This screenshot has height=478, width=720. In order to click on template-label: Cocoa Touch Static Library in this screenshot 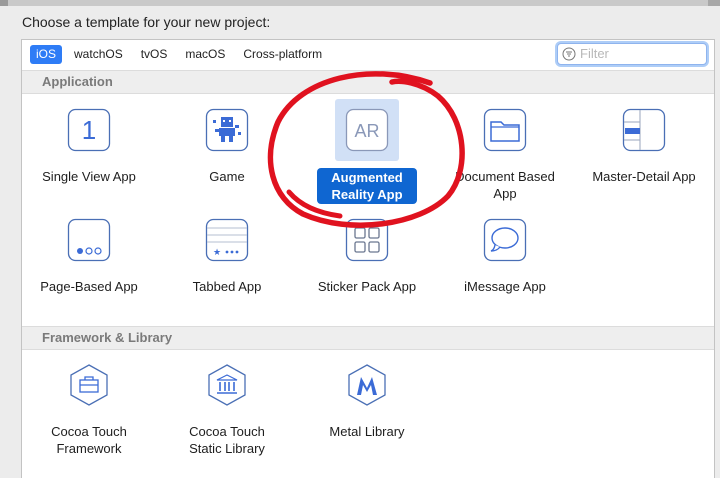, I will do `click(227, 440)`.